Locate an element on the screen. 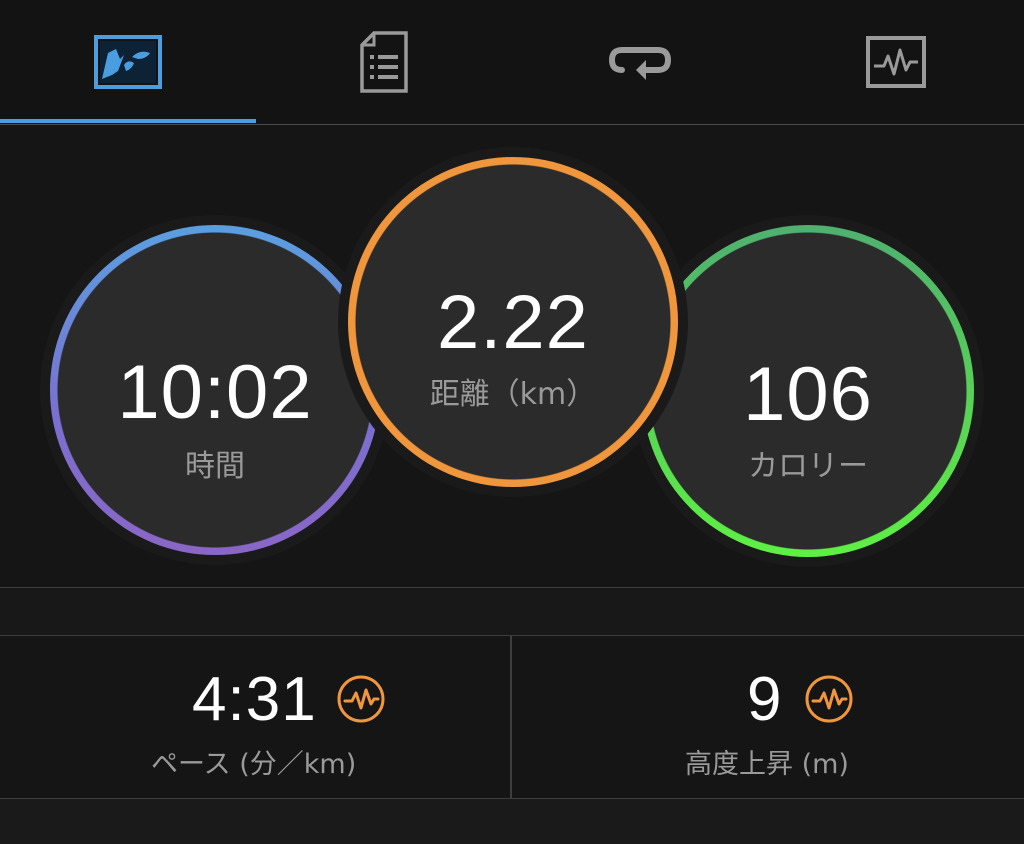 This screenshot has width=1024, height=844. section-gap is located at coordinates (512, 611).